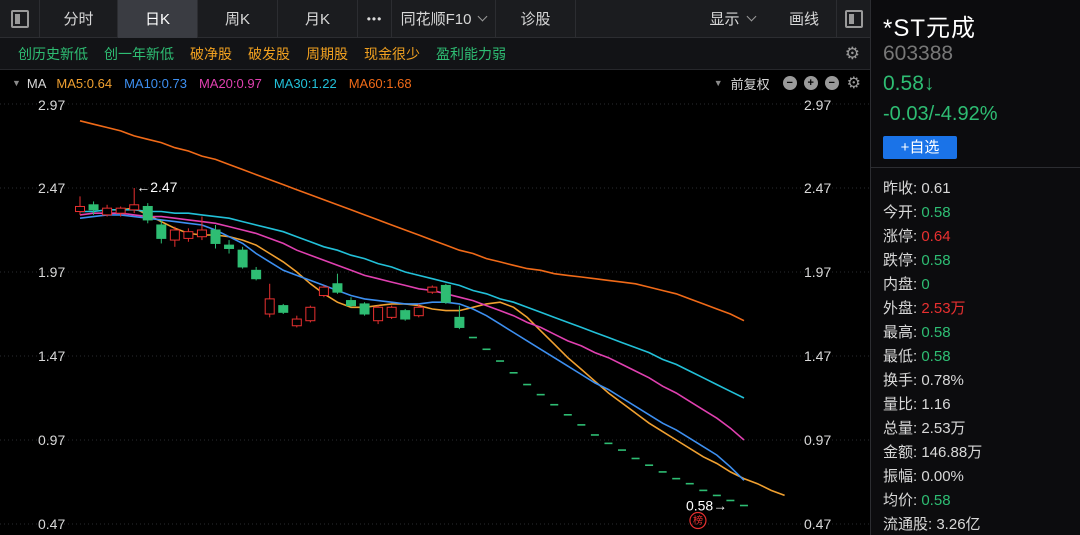 The width and height of the screenshot is (1080, 535). I want to click on f10-dropdown: 同花顺F10, so click(444, 19).